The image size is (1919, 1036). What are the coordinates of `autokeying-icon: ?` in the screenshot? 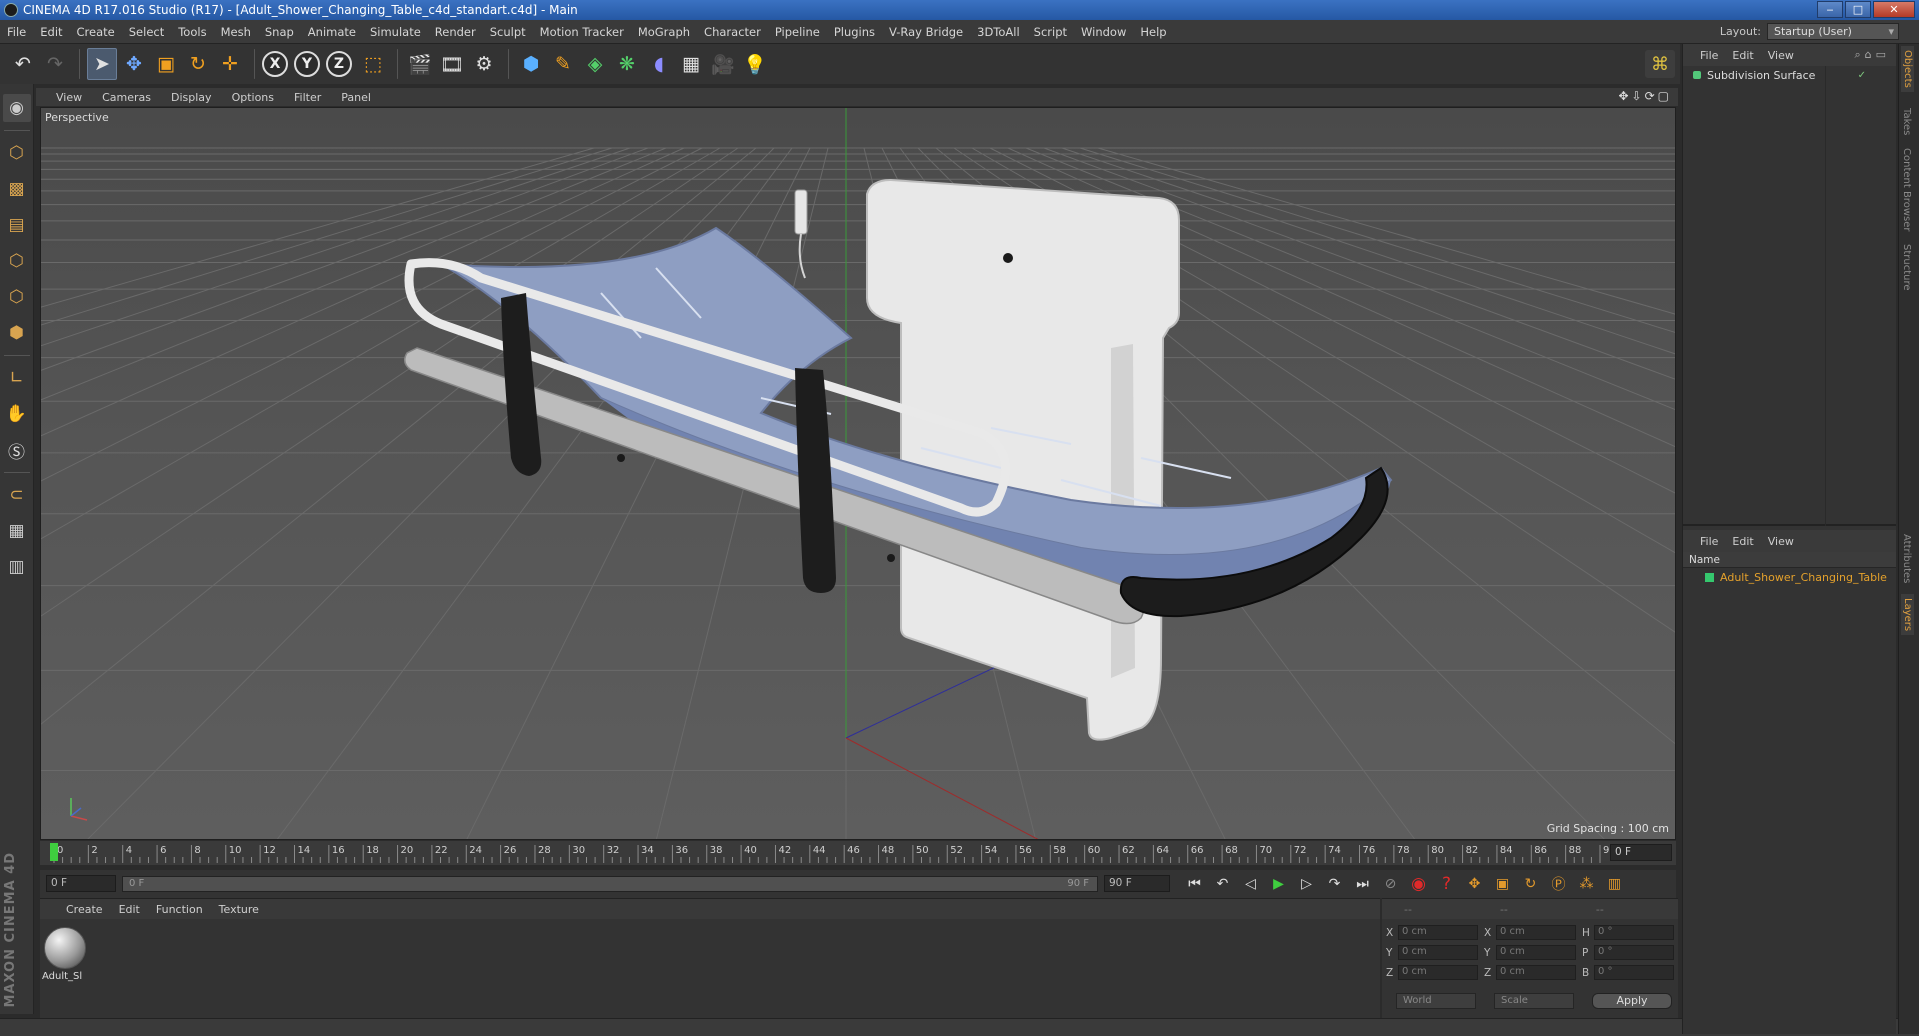 It's located at (1446, 884).